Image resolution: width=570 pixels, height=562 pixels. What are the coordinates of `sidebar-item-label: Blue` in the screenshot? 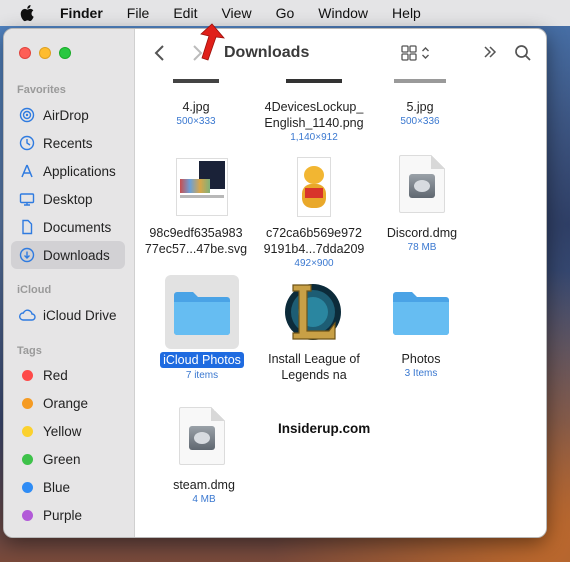 It's located at (57, 487).